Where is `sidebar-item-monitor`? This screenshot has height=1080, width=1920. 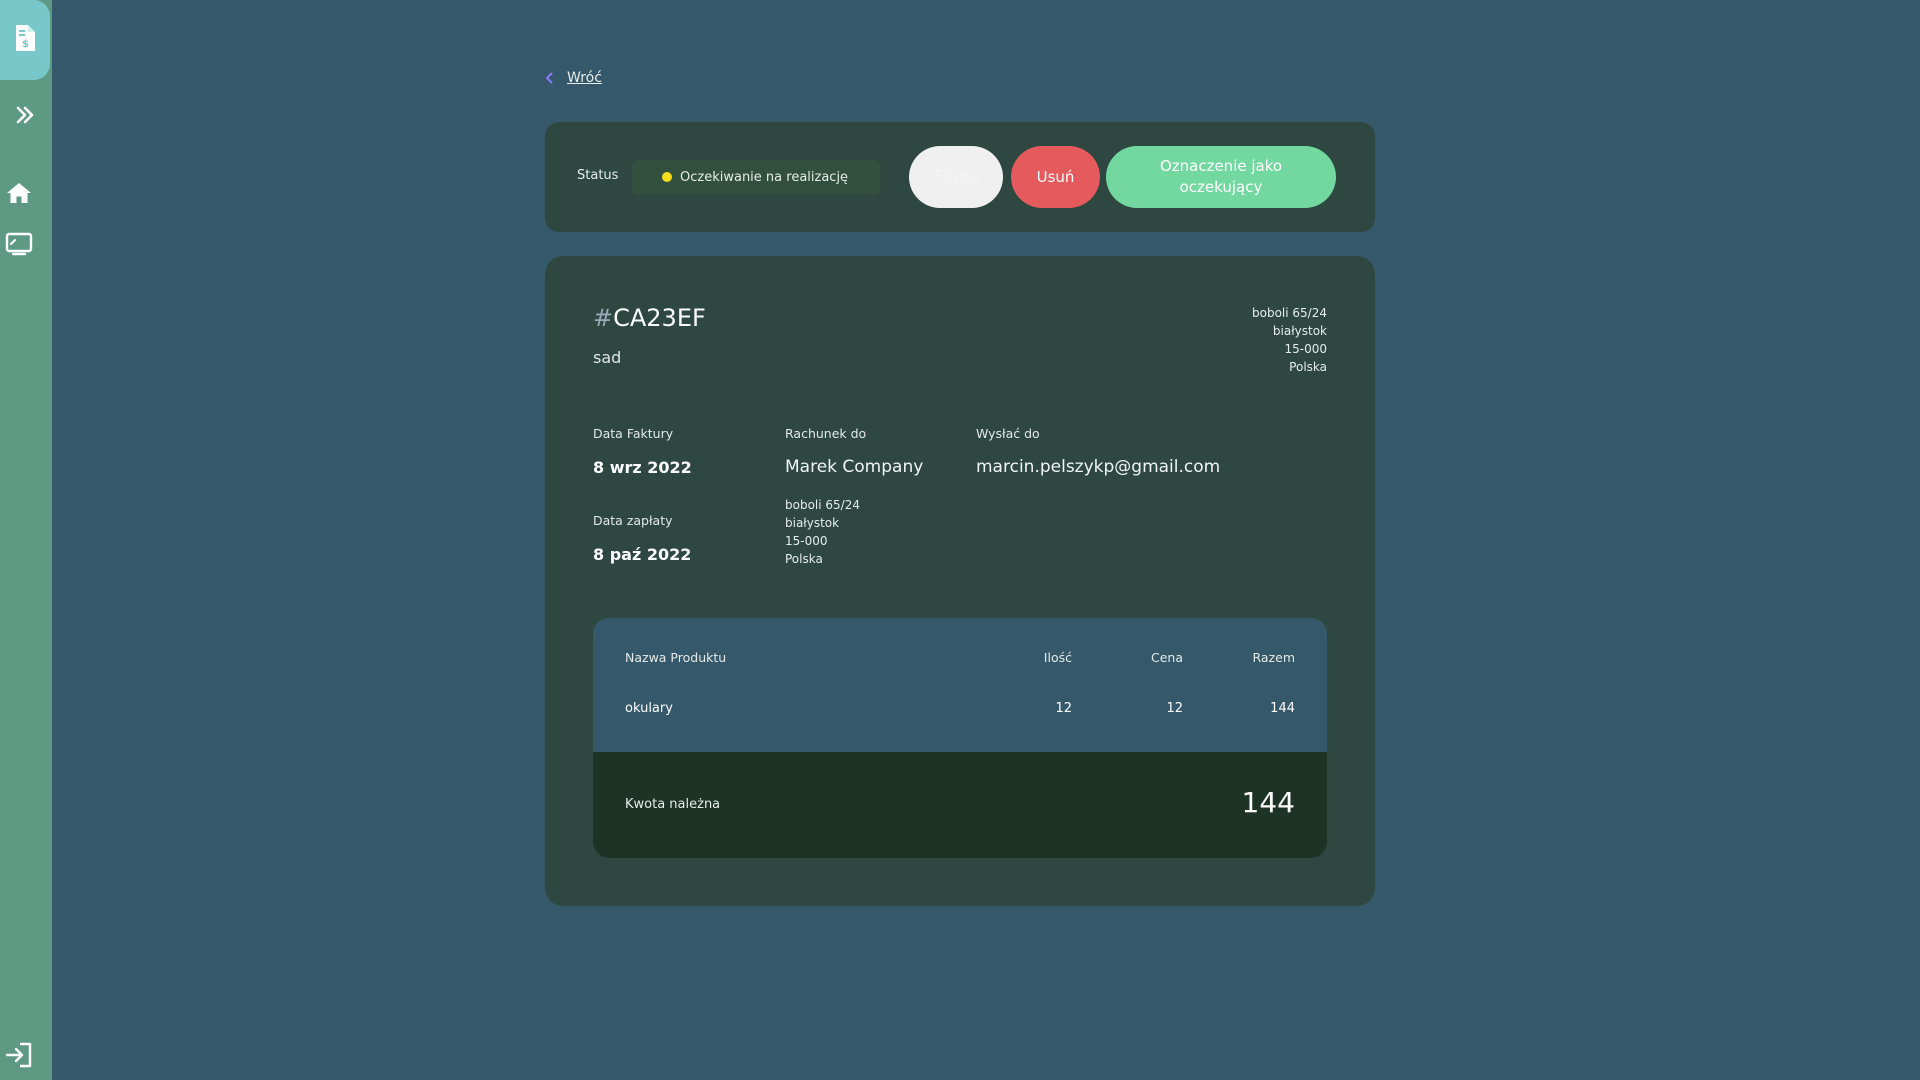 sidebar-item-monitor is located at coordinates (19, 244).